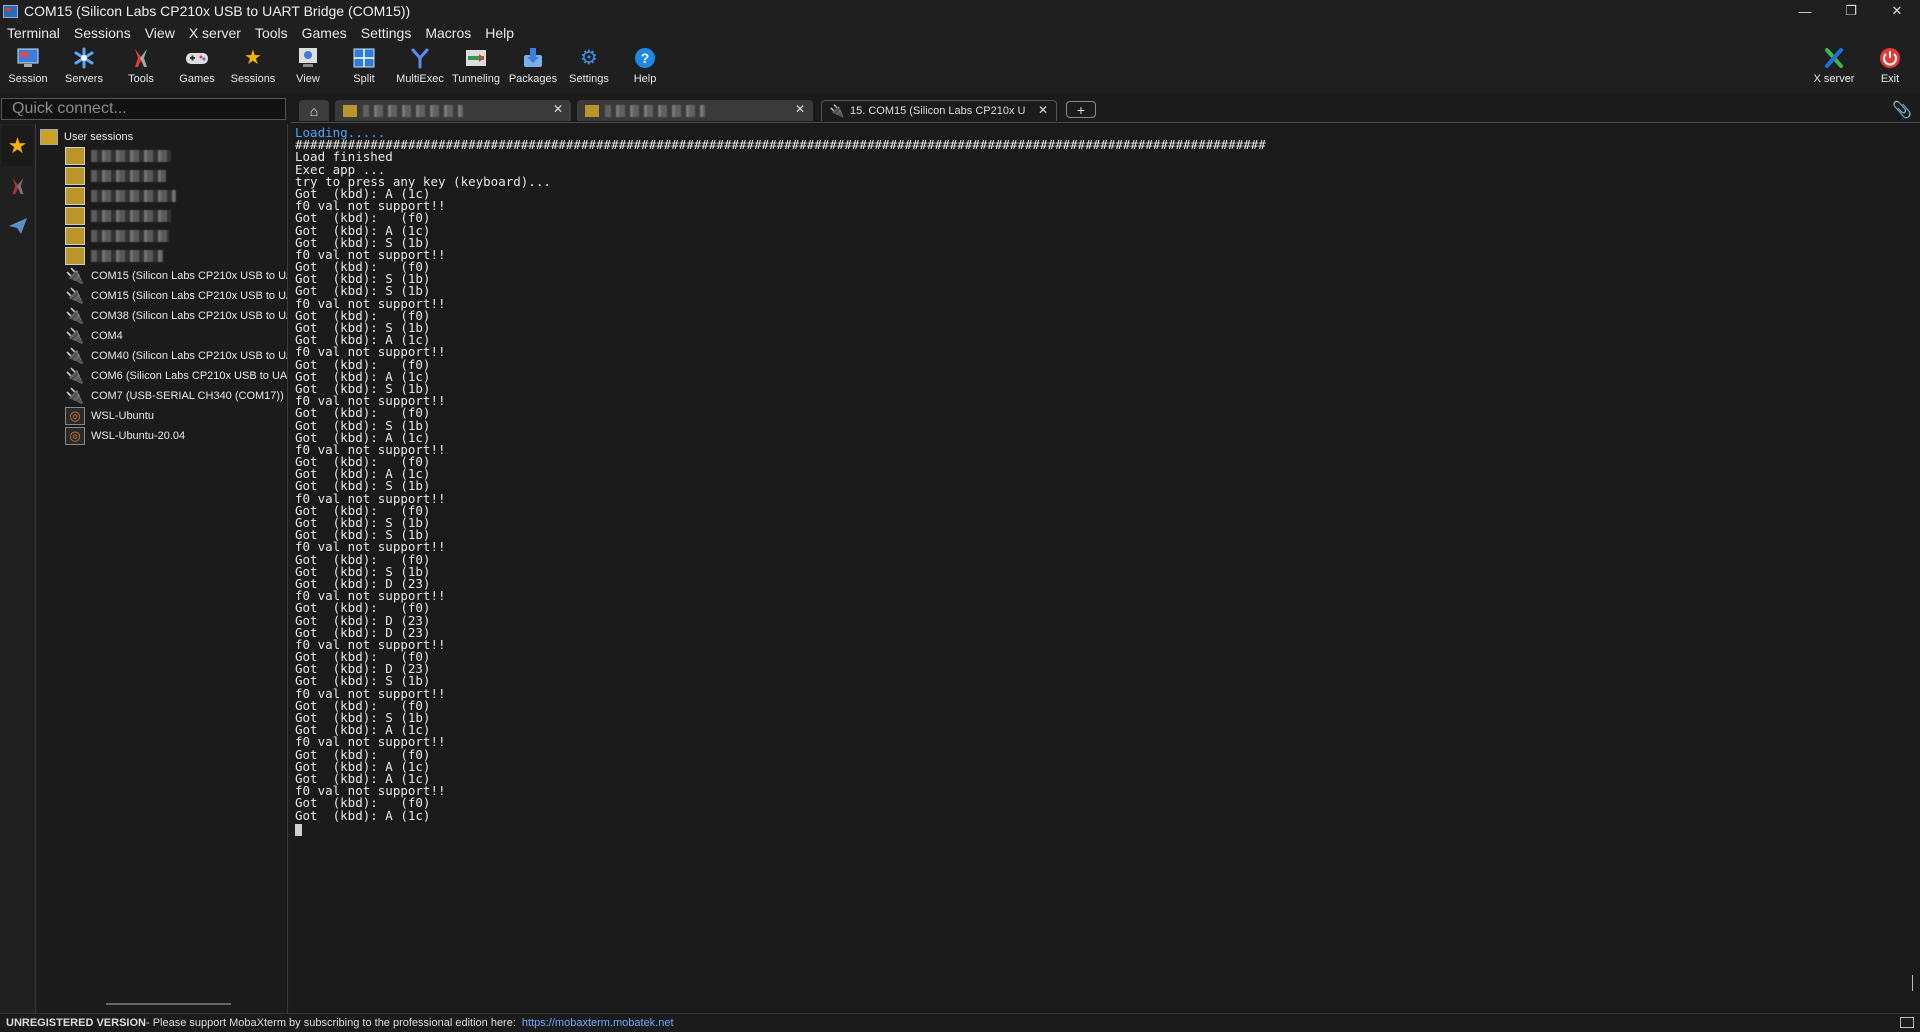 The image size is (1920, 1032). I want to click on menu-terminal: Terminal, so click(33, 33).